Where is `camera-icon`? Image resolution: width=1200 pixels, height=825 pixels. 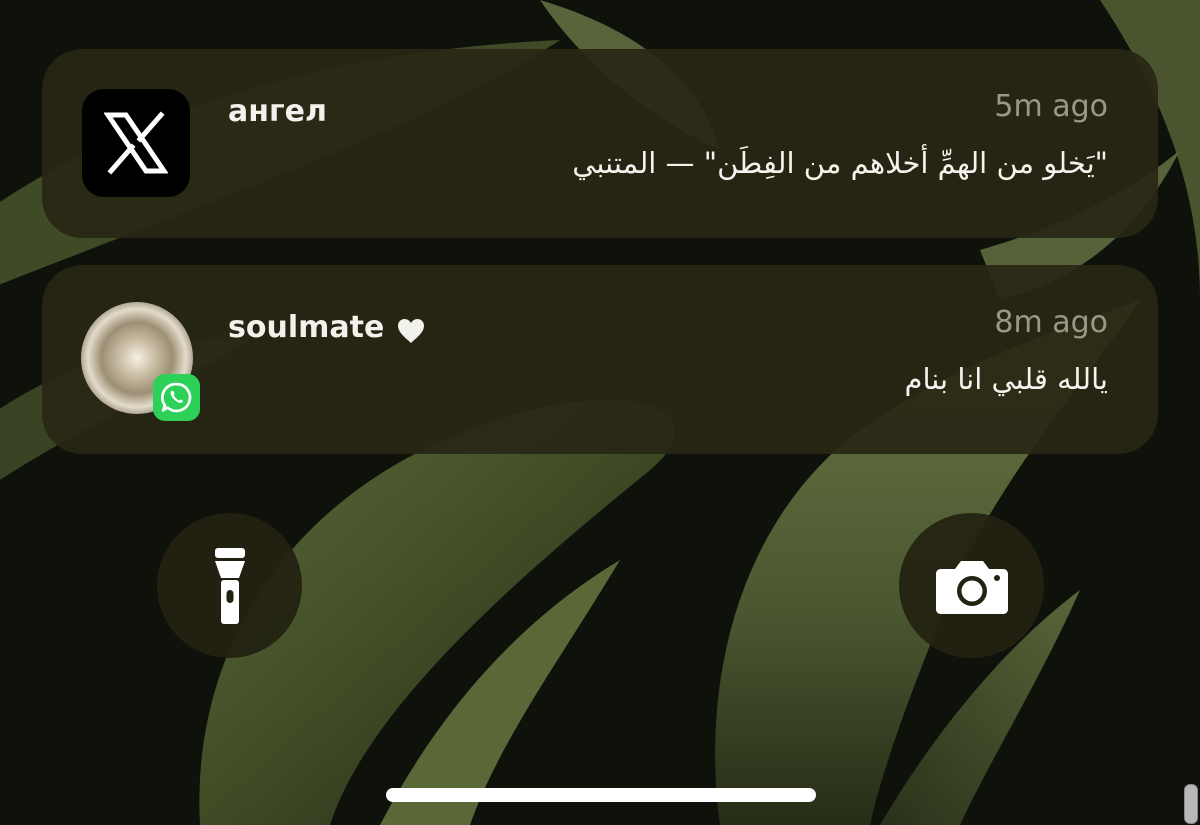
camera-icon is located at coordinates (972, 587).